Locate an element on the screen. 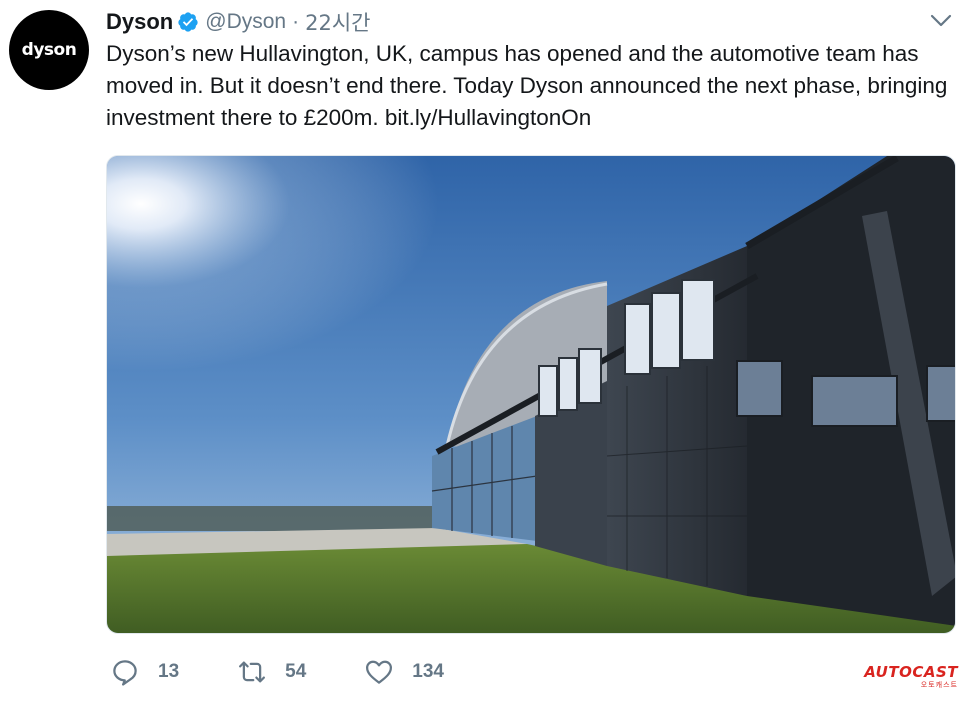 The height and width of the screenshot is (701, 970). tweet-actions: 13 54 134 is located at coordinates (275, 672).